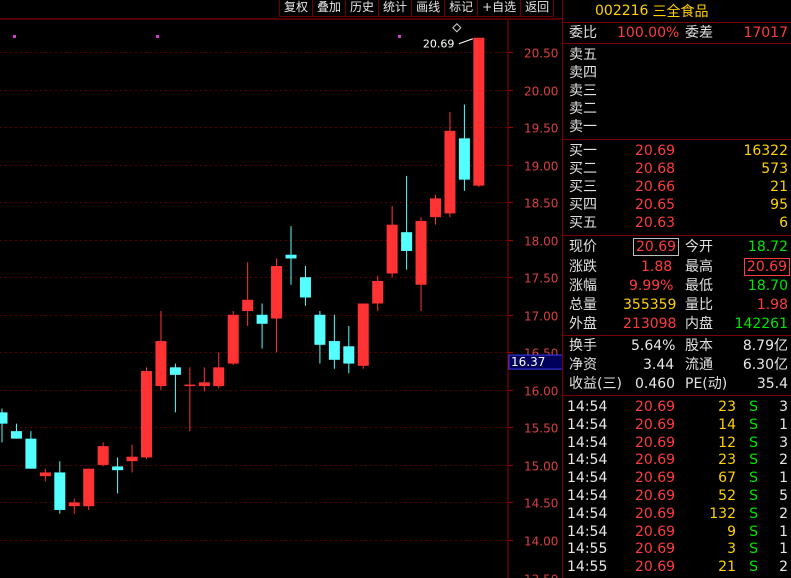  Describe the element at coordinates (779, 205) in the screenshot. I see `bid-volume: 95` at that location.